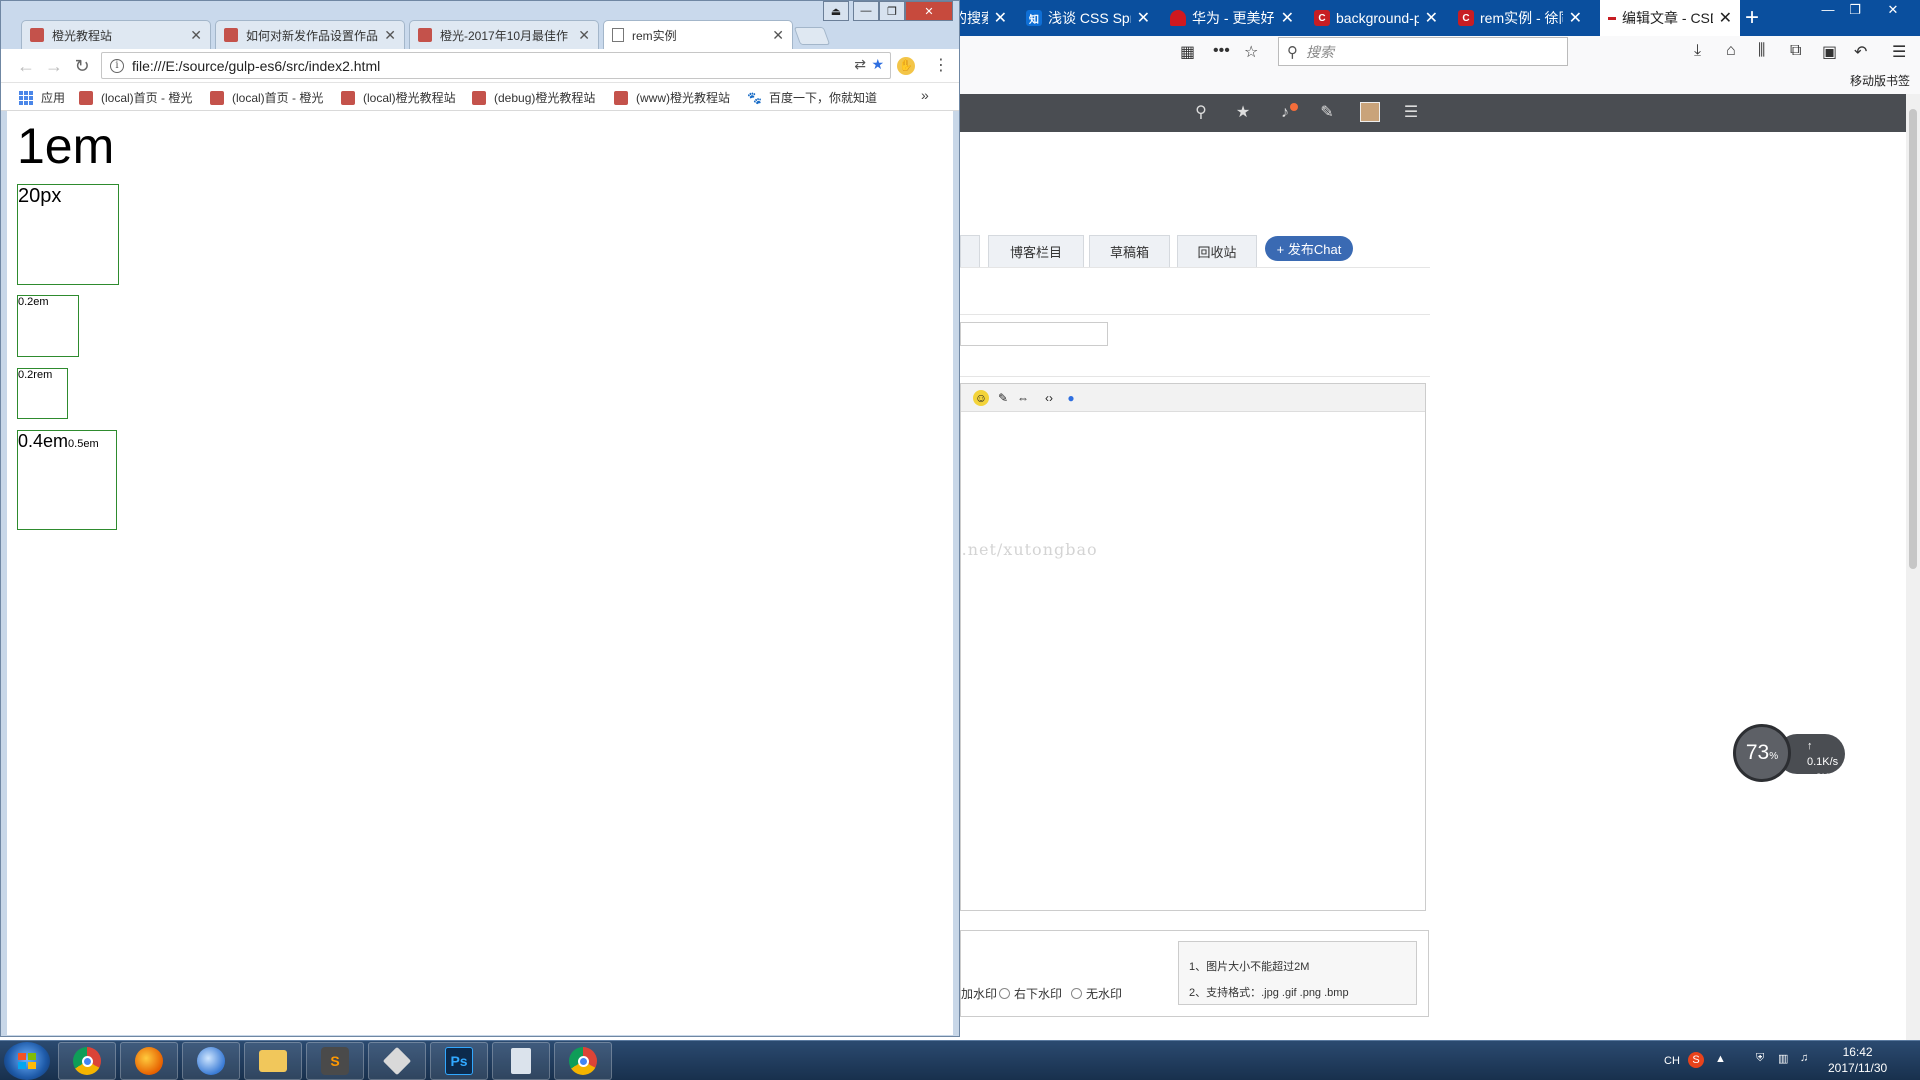 The width and height of the screenshot is (1920, 1080). Describe the element at coordinates (979, 993) in the screenshot. I see `watermark-option-add: 加水印` at that location.